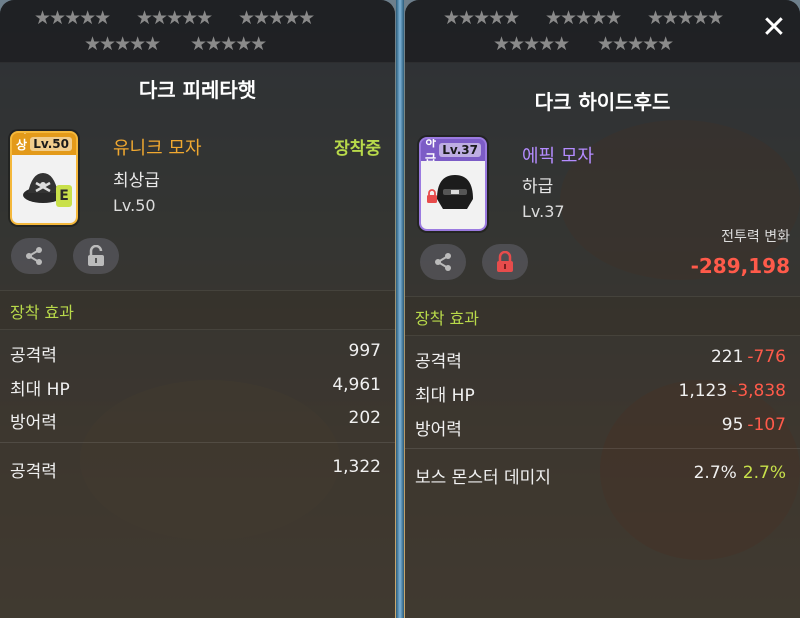 The image size is (800, 618). I want to click on stat-diff: -3,838, so click(758, 391).